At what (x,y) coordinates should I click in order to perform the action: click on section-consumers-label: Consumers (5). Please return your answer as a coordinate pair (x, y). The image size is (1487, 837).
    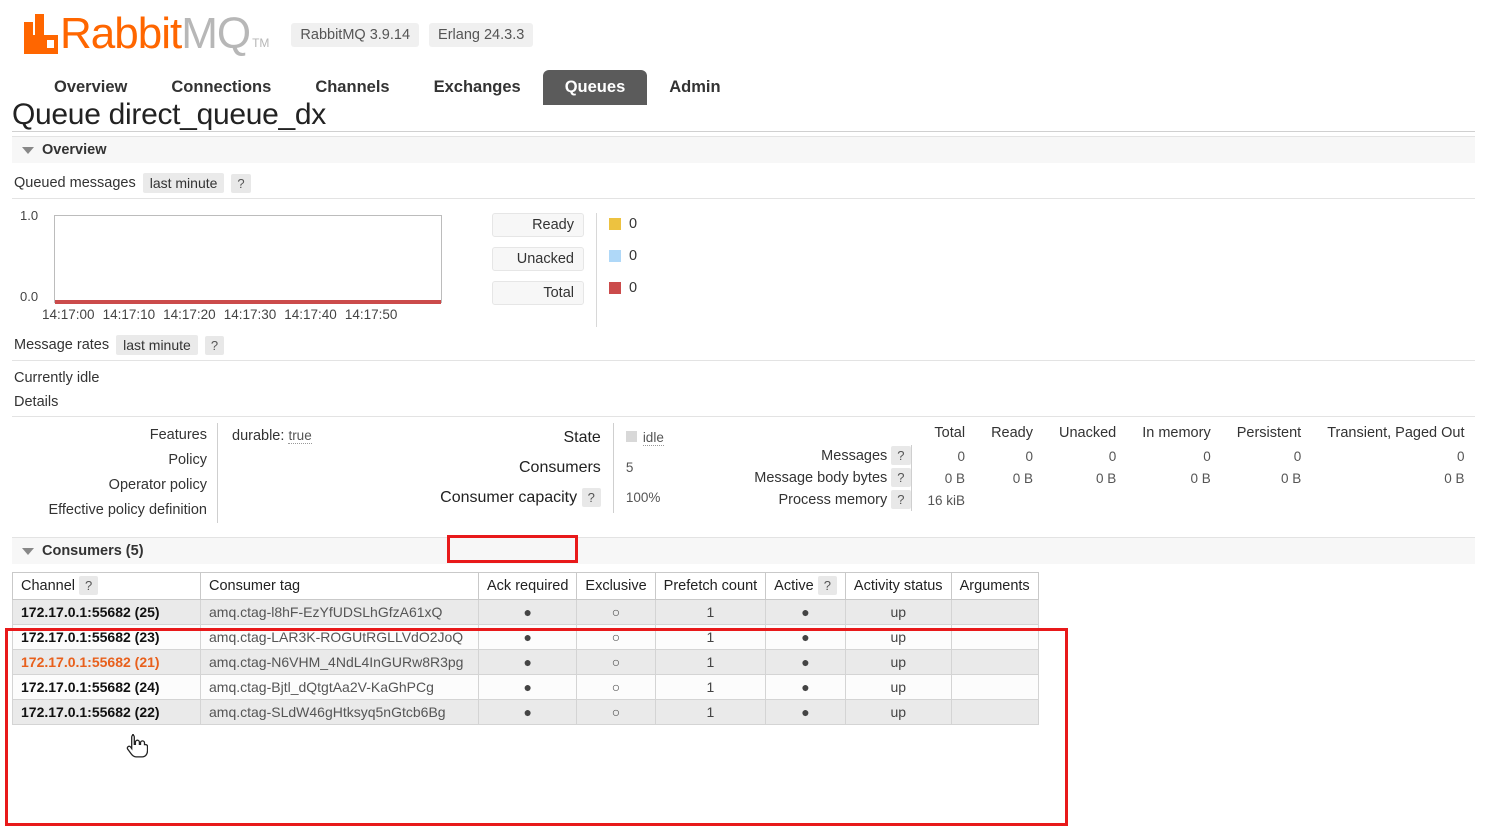
    Looking at the image, I should click on (93, 551).